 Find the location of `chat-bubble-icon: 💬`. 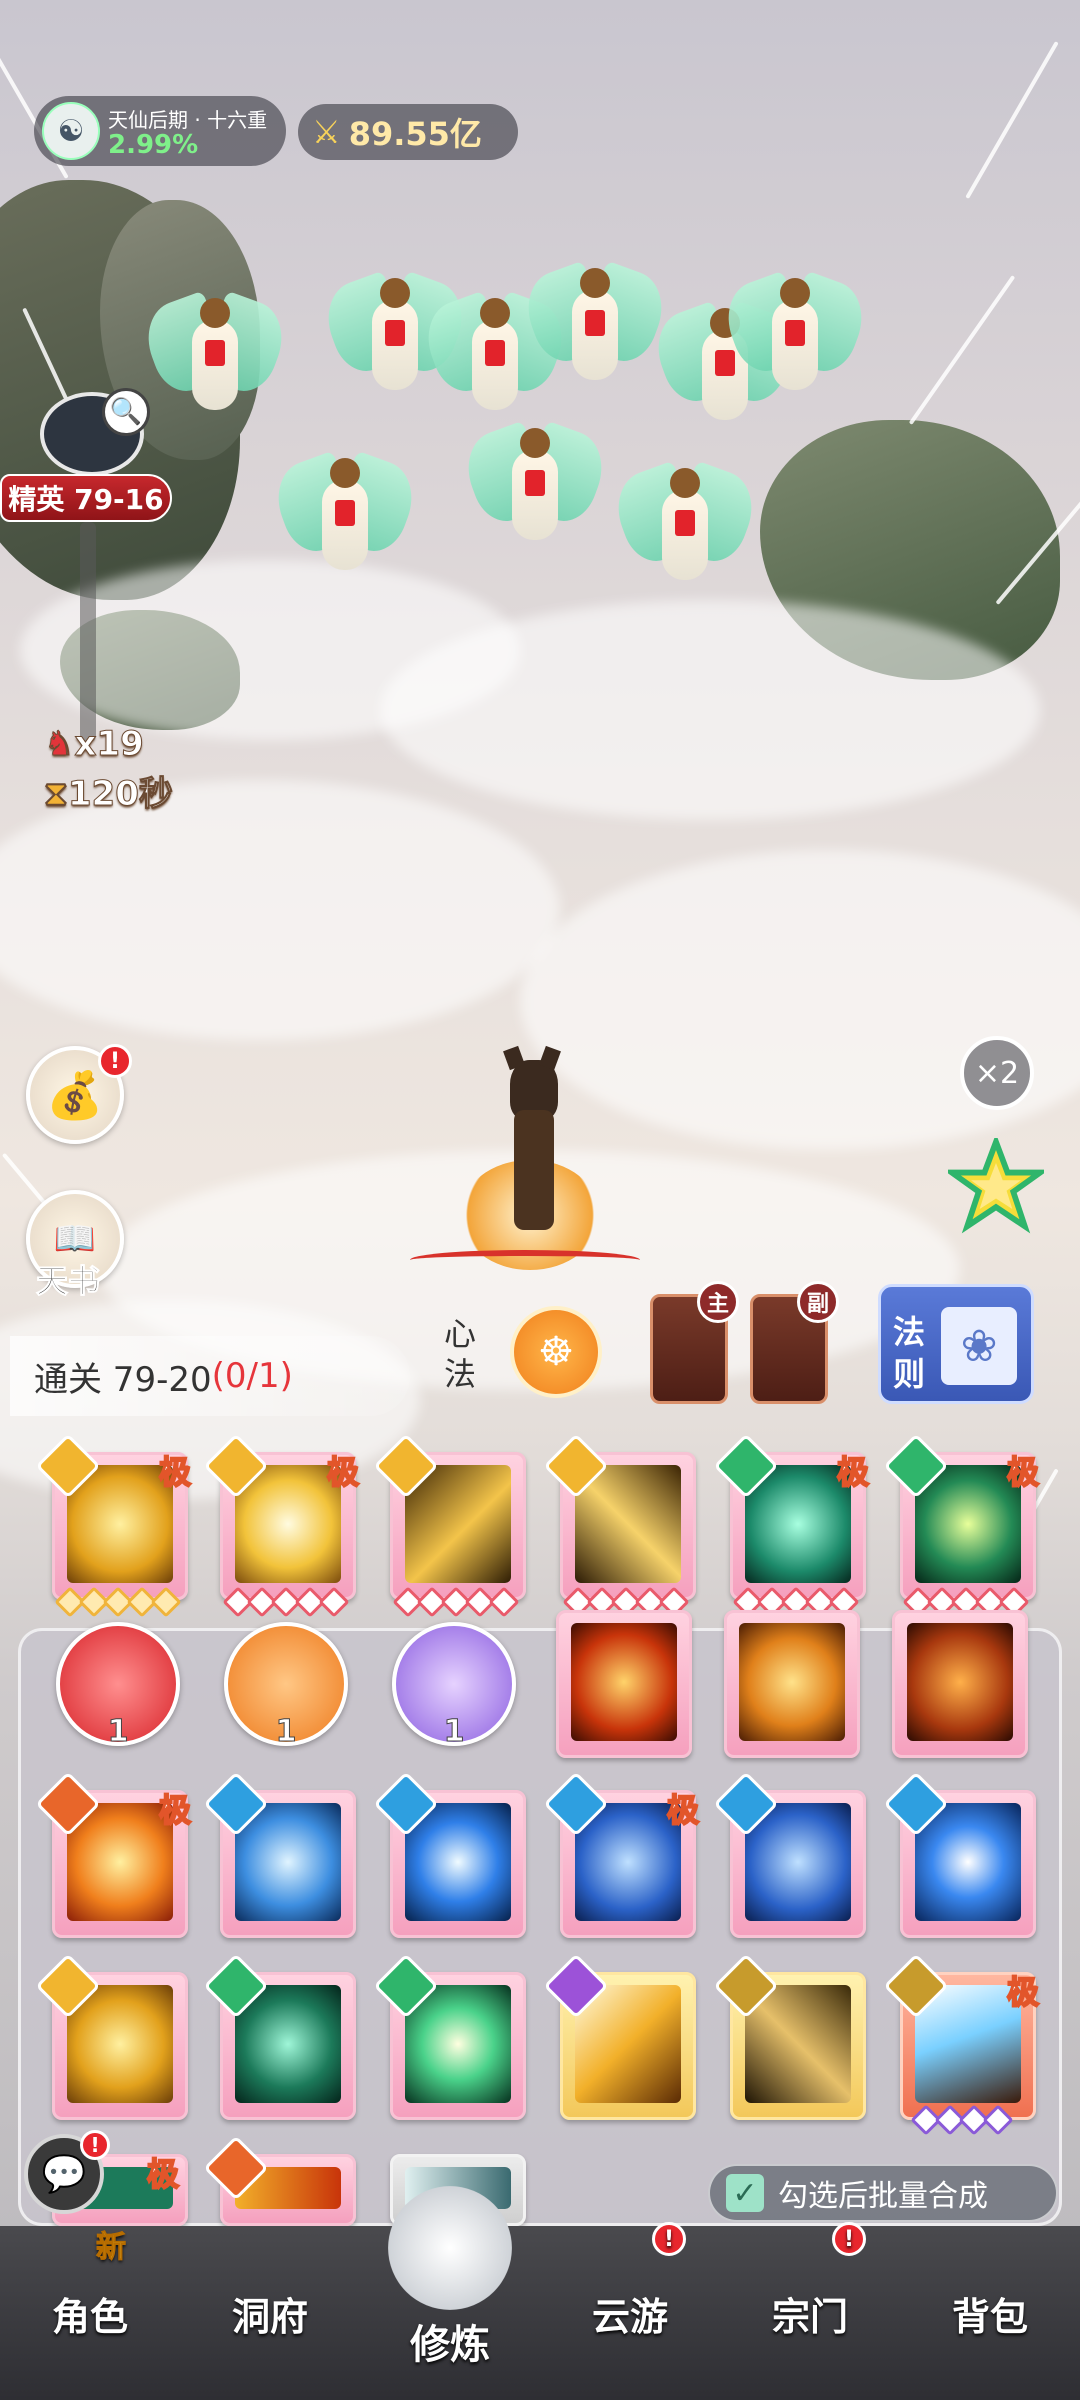

chat-bubble-icon: 💬 is located at coordinates (64, 2174).